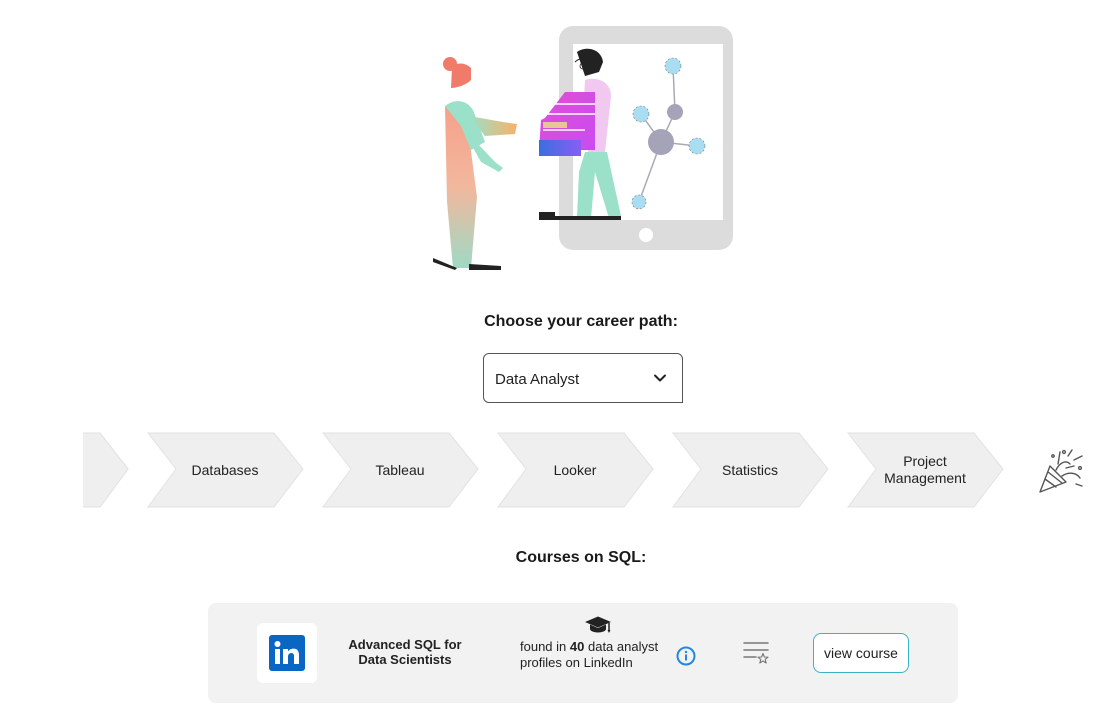  I want to click on step-statistics: Statistics, so click(751, 470).